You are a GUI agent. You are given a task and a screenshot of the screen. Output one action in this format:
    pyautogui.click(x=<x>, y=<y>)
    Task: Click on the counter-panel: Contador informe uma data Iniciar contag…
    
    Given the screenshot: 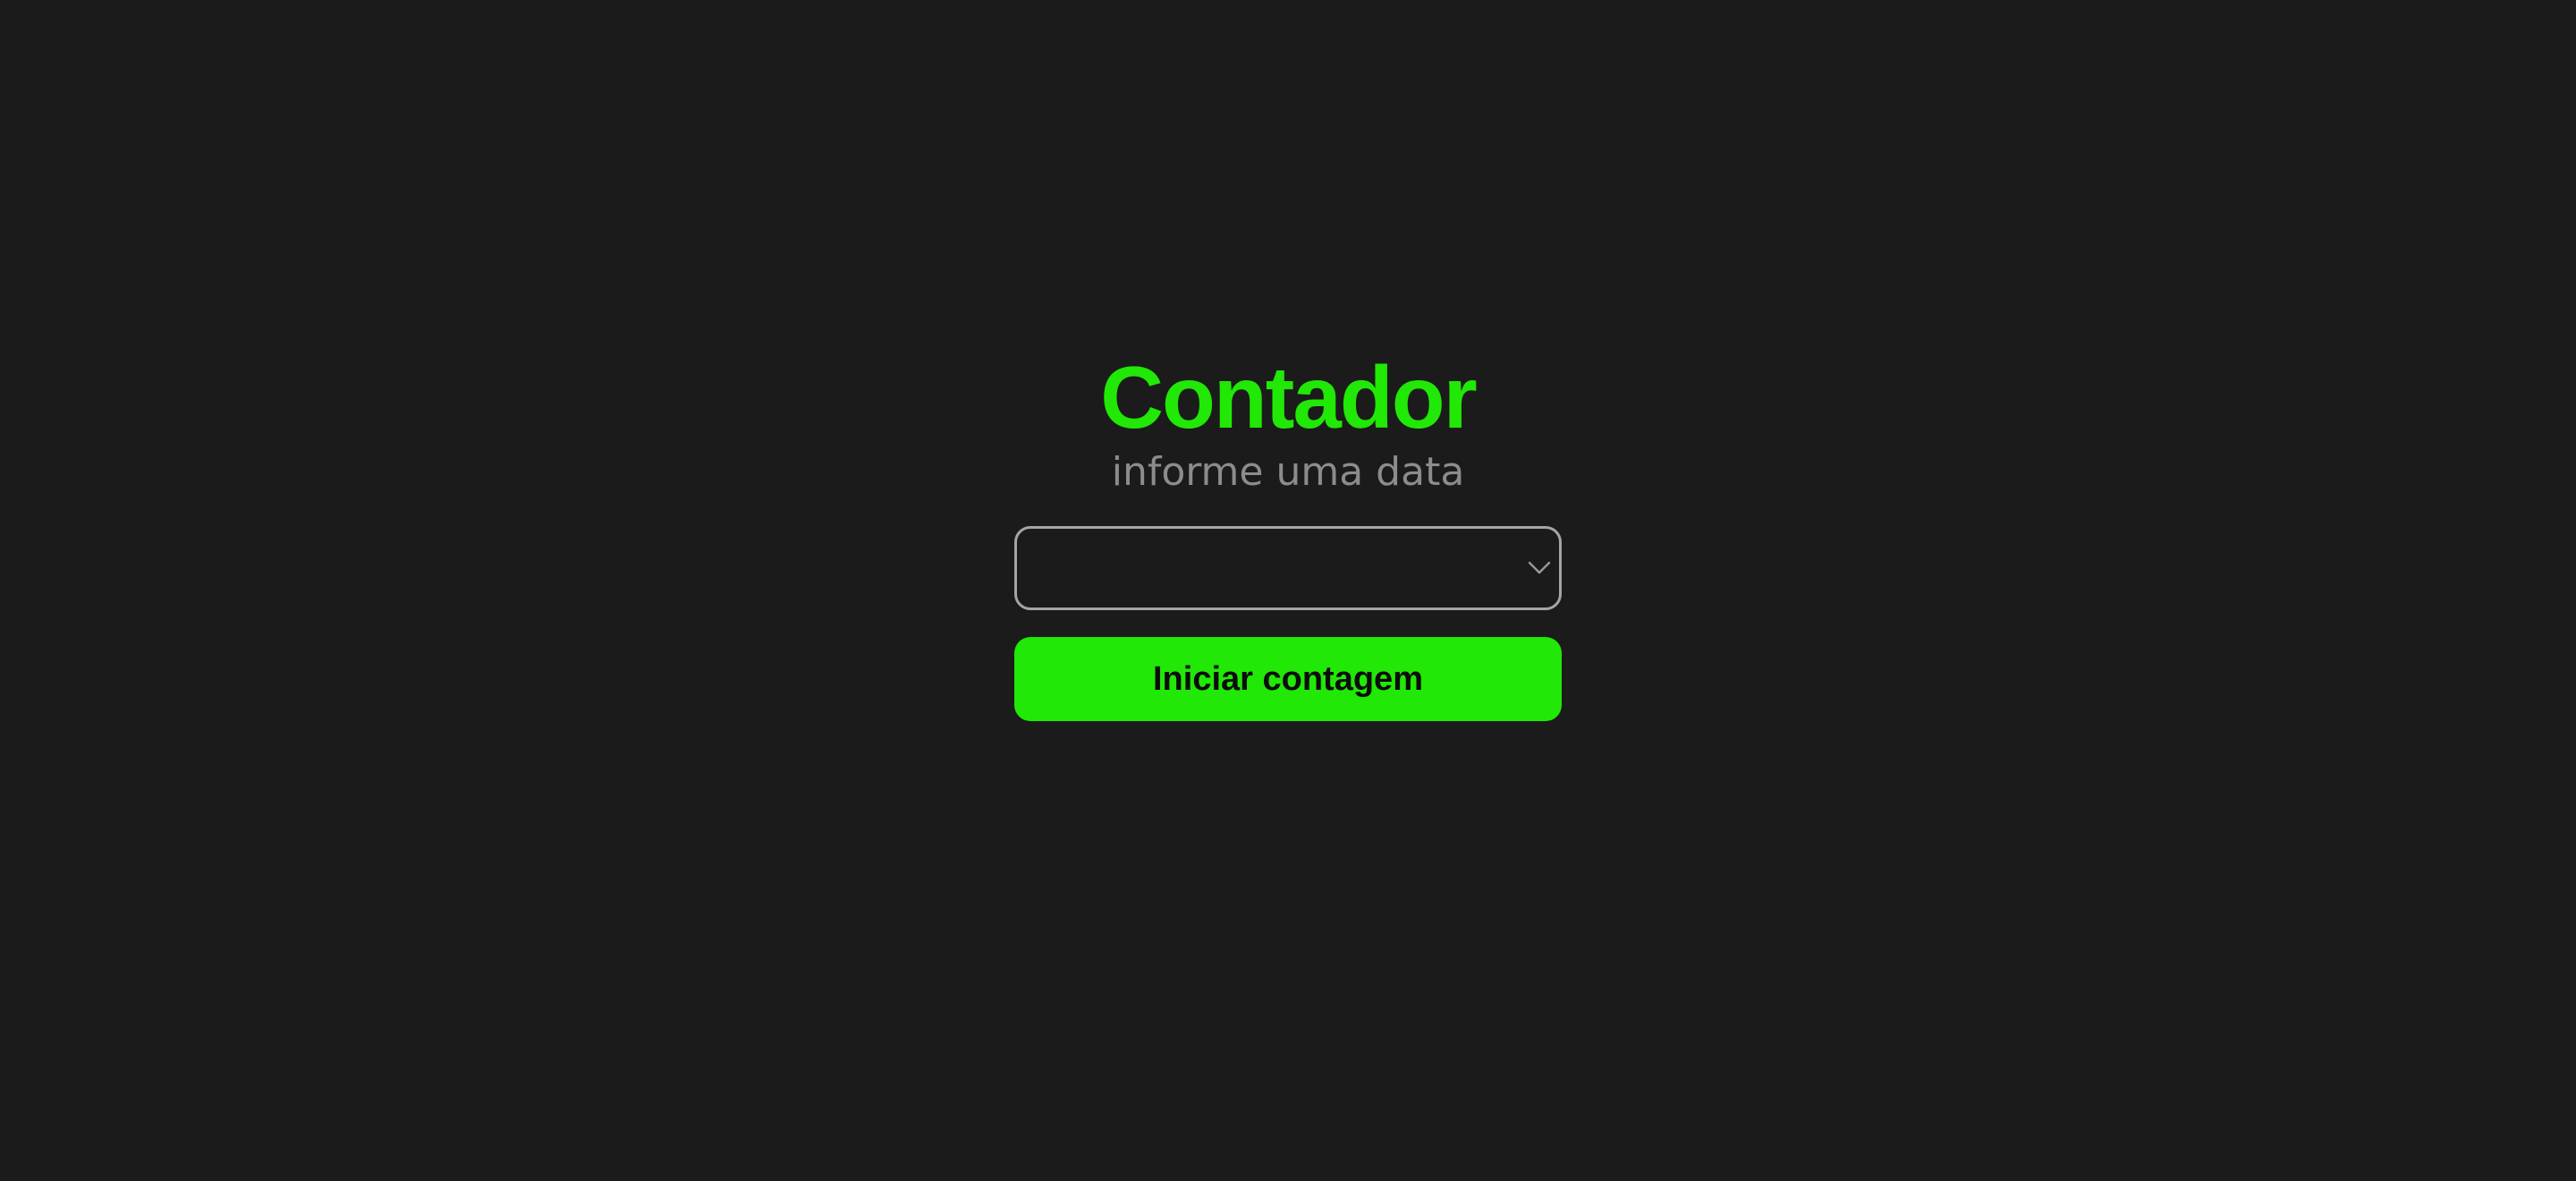 What is the action you would take?
    pyautogui.click(x=1288, y=534)
    